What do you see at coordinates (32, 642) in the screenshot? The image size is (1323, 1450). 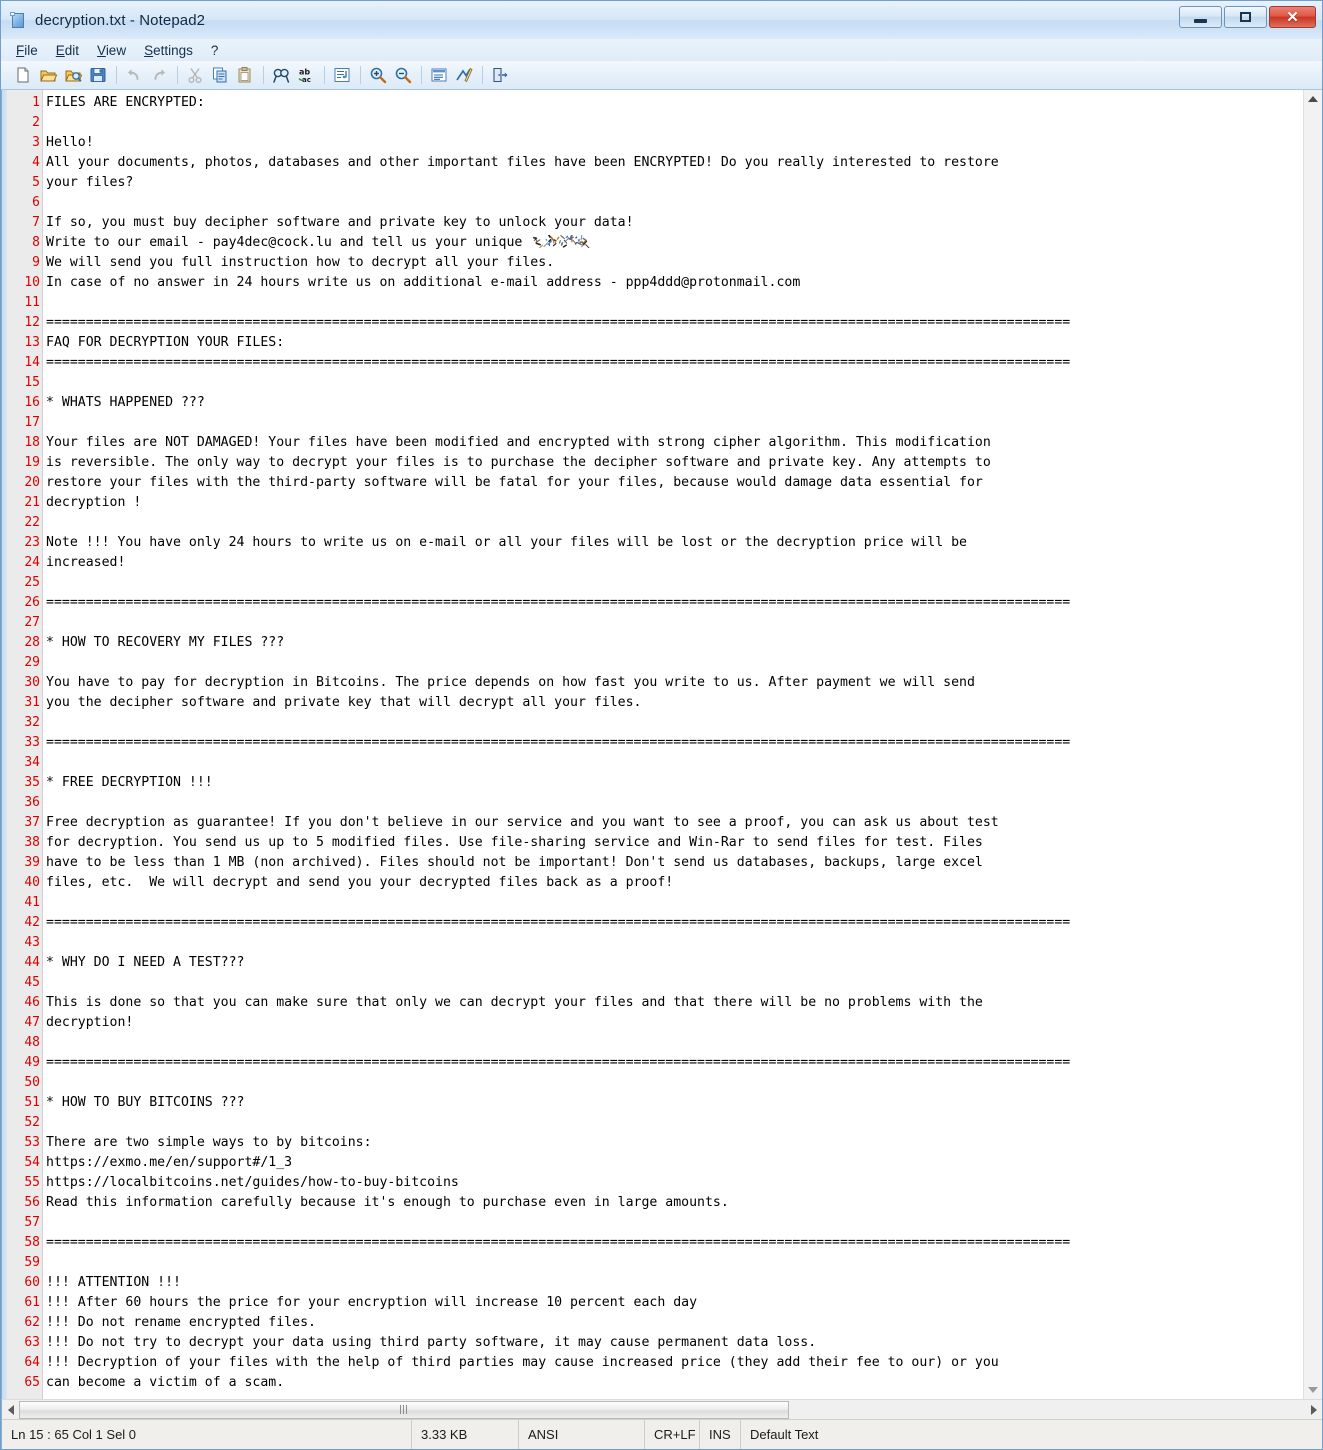 I see `line-number: 28` at bounding box center [32, 642].